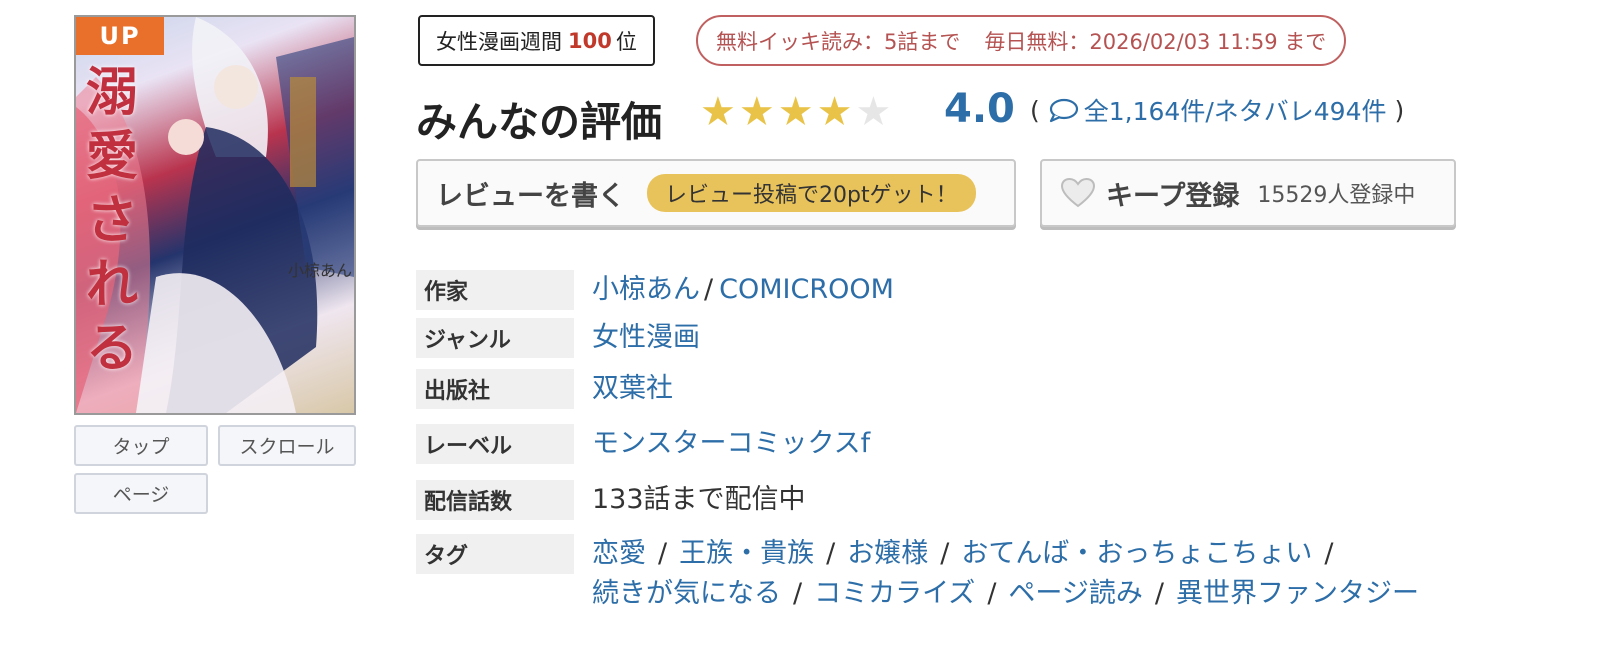 The image size is (1614, 654). What do you see at coordinates (215, 215) in the screenshot?
I see `cover-image: UP 溺愛される 小椋あん` at bounding box center [215, 215].